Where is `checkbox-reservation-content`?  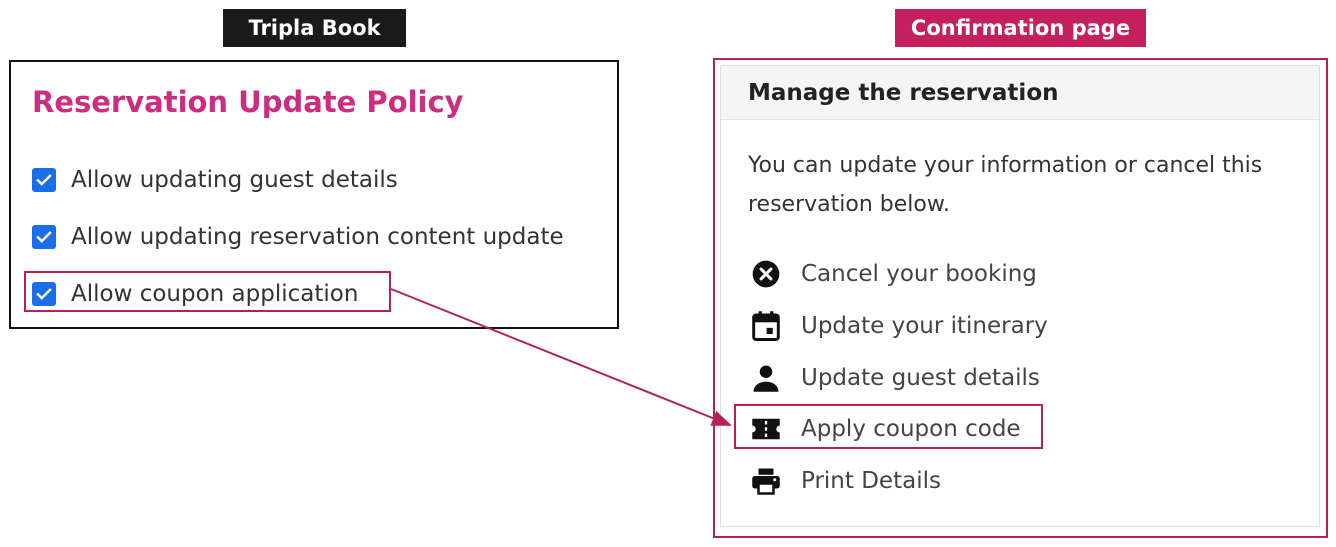 checkbox-reservation-content is located at coordinates (44, 237).